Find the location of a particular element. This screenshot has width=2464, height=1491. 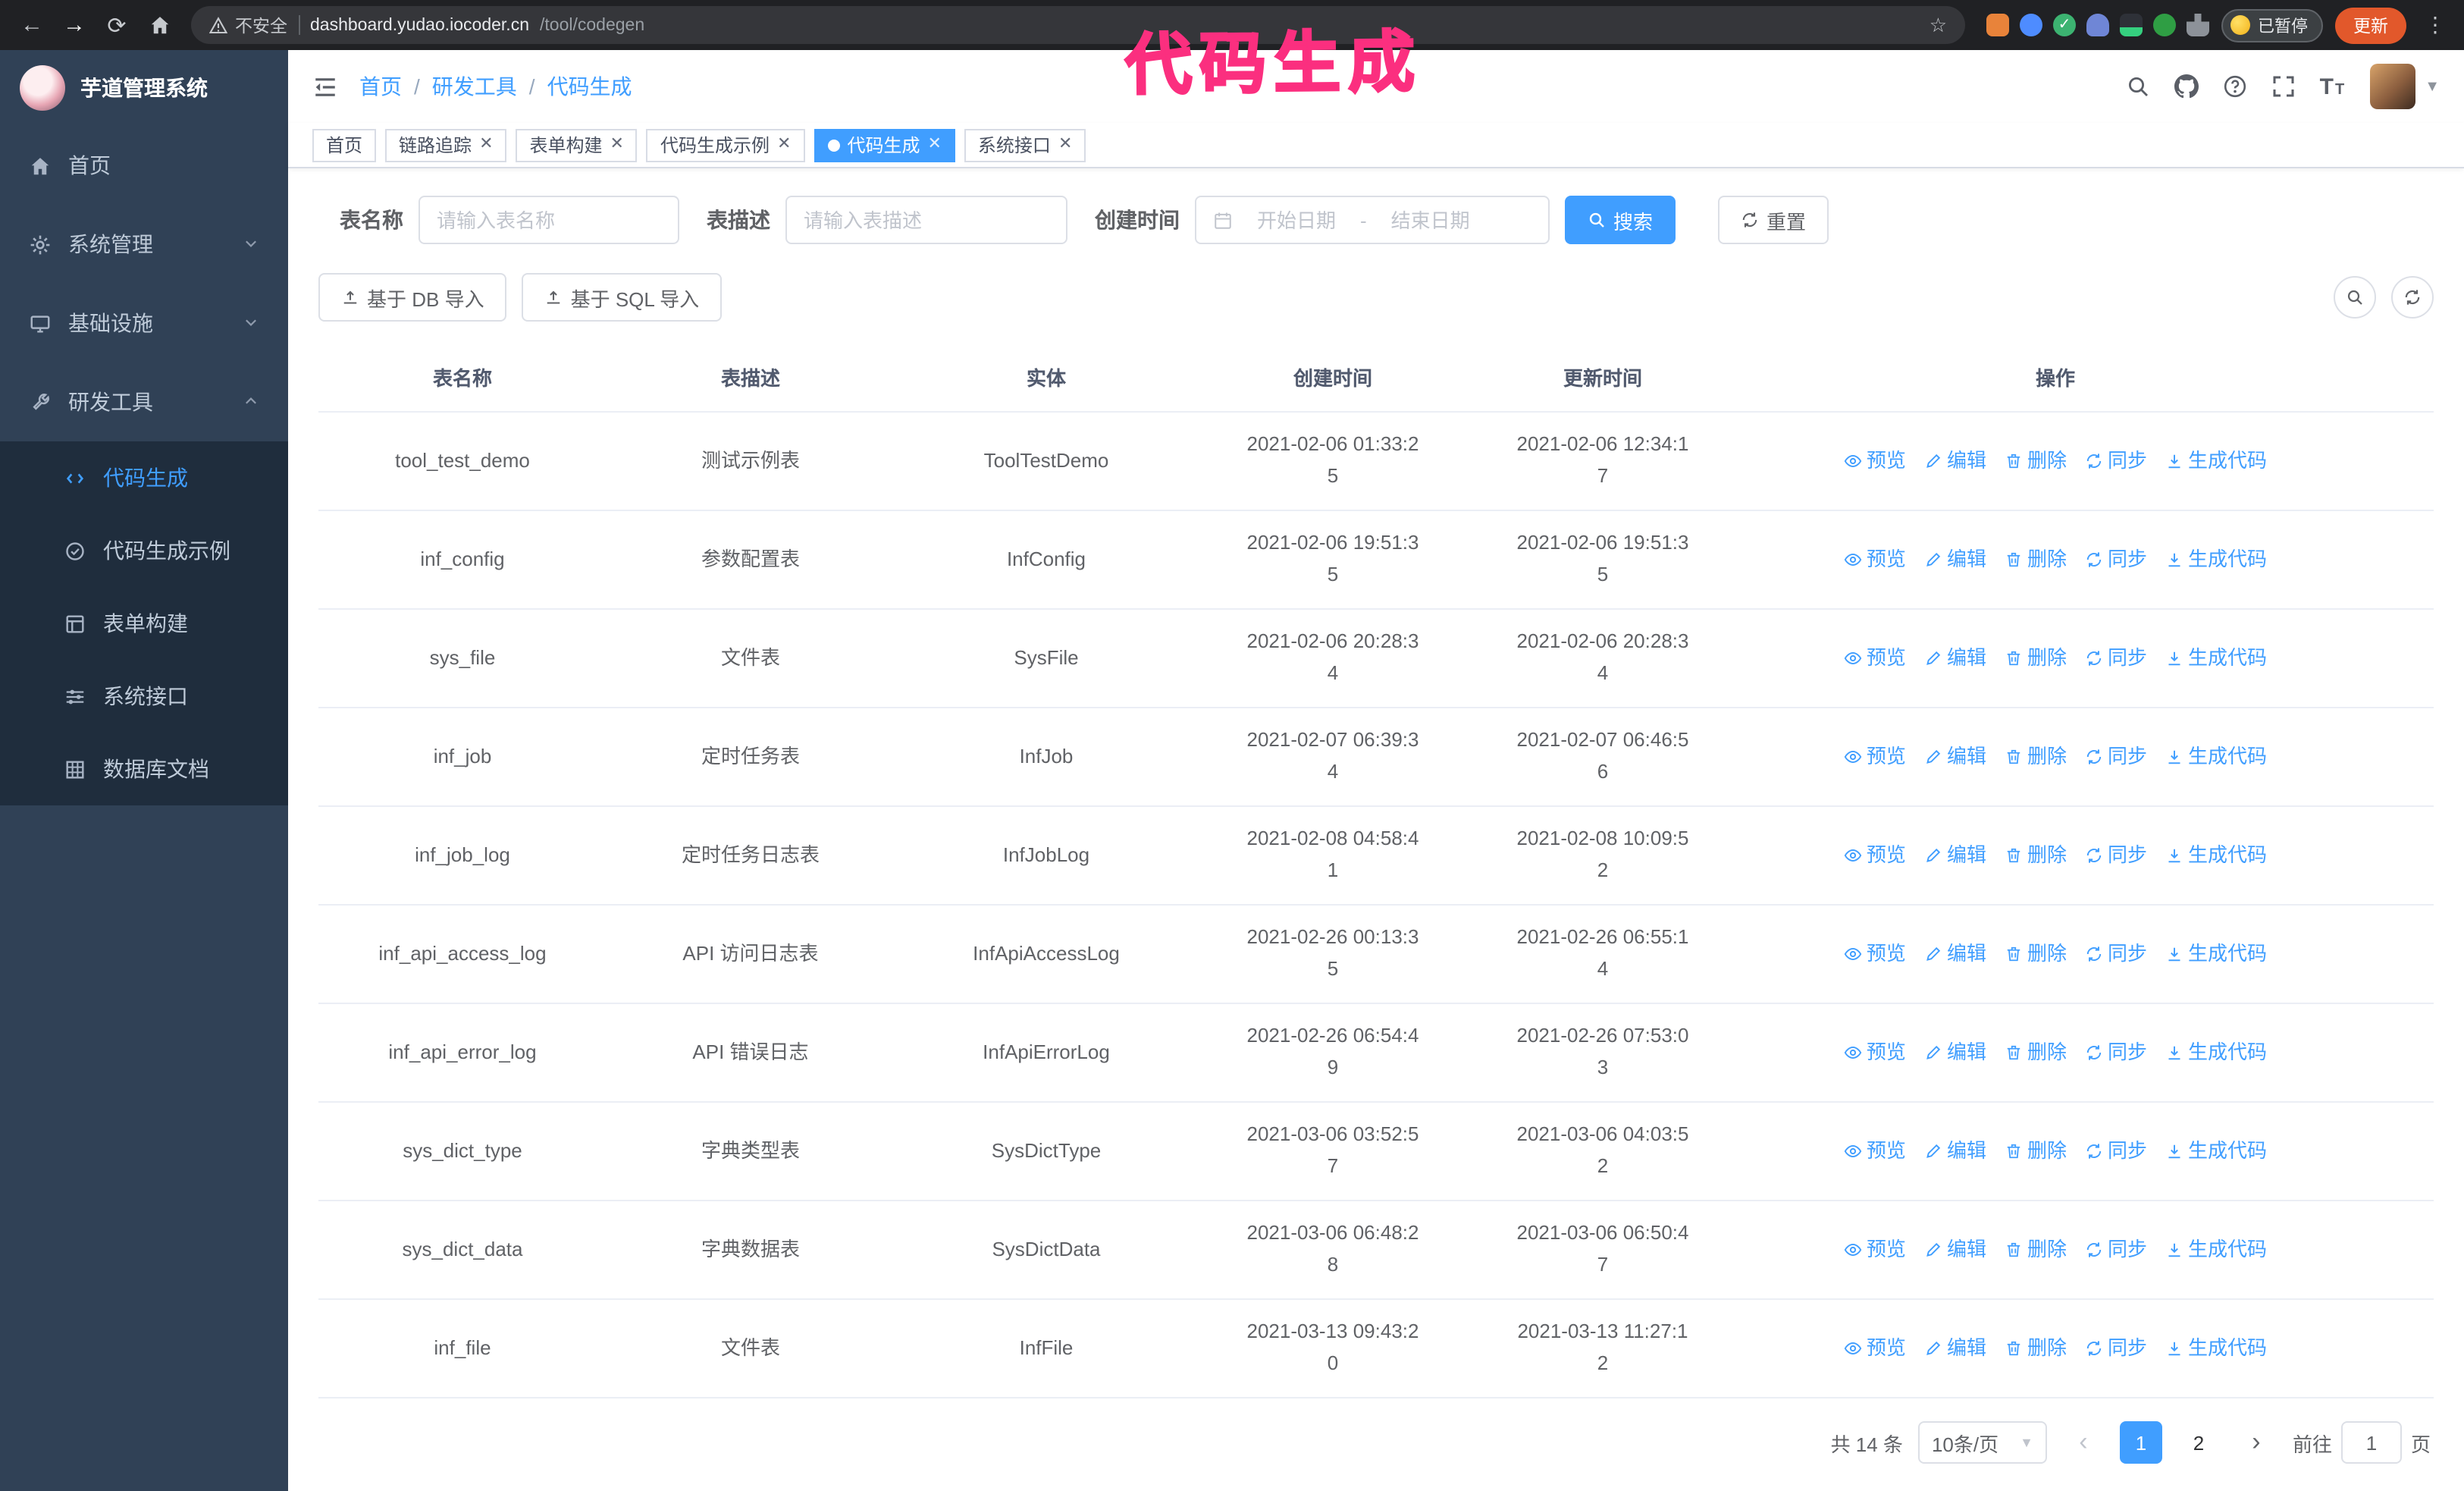

extension-leaf-icon is located at coordinates (2164, 25).